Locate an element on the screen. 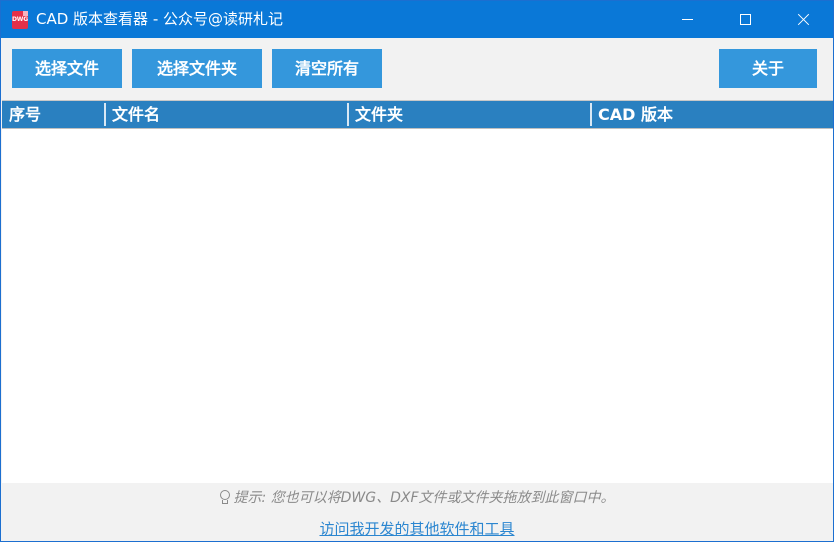 The image size is (834, 542). maximize-icon is located at coordinates (745, 19).